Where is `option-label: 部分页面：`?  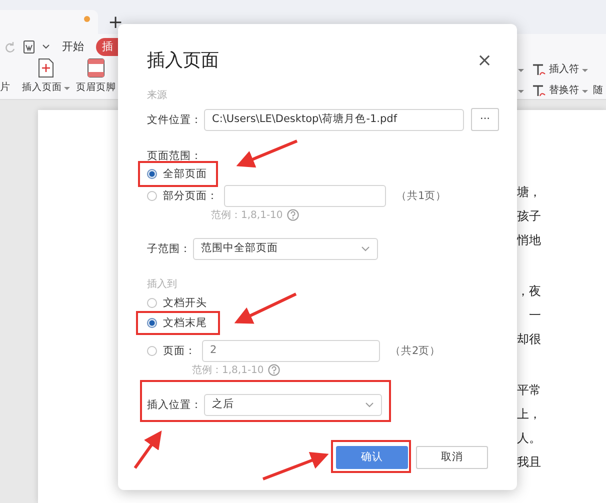
option-label: 部分页面： is located at coordinates (190, 196).